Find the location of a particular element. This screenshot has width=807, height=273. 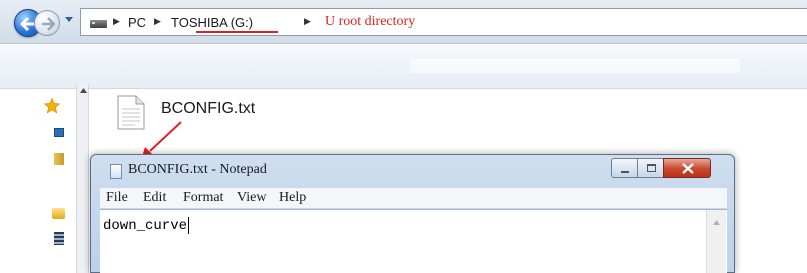

video-icon is located at coordinates (59, 238).